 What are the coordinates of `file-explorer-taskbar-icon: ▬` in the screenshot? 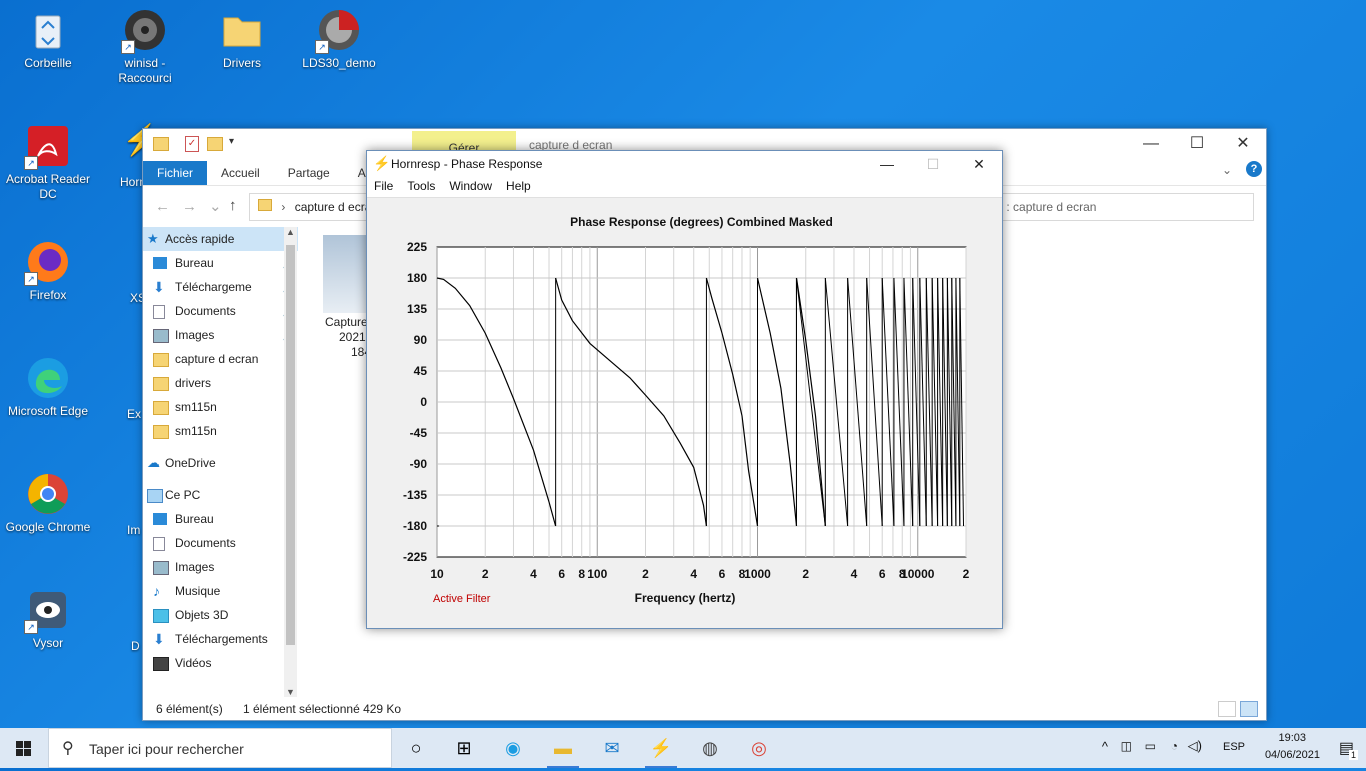 It's located at (563, 748).